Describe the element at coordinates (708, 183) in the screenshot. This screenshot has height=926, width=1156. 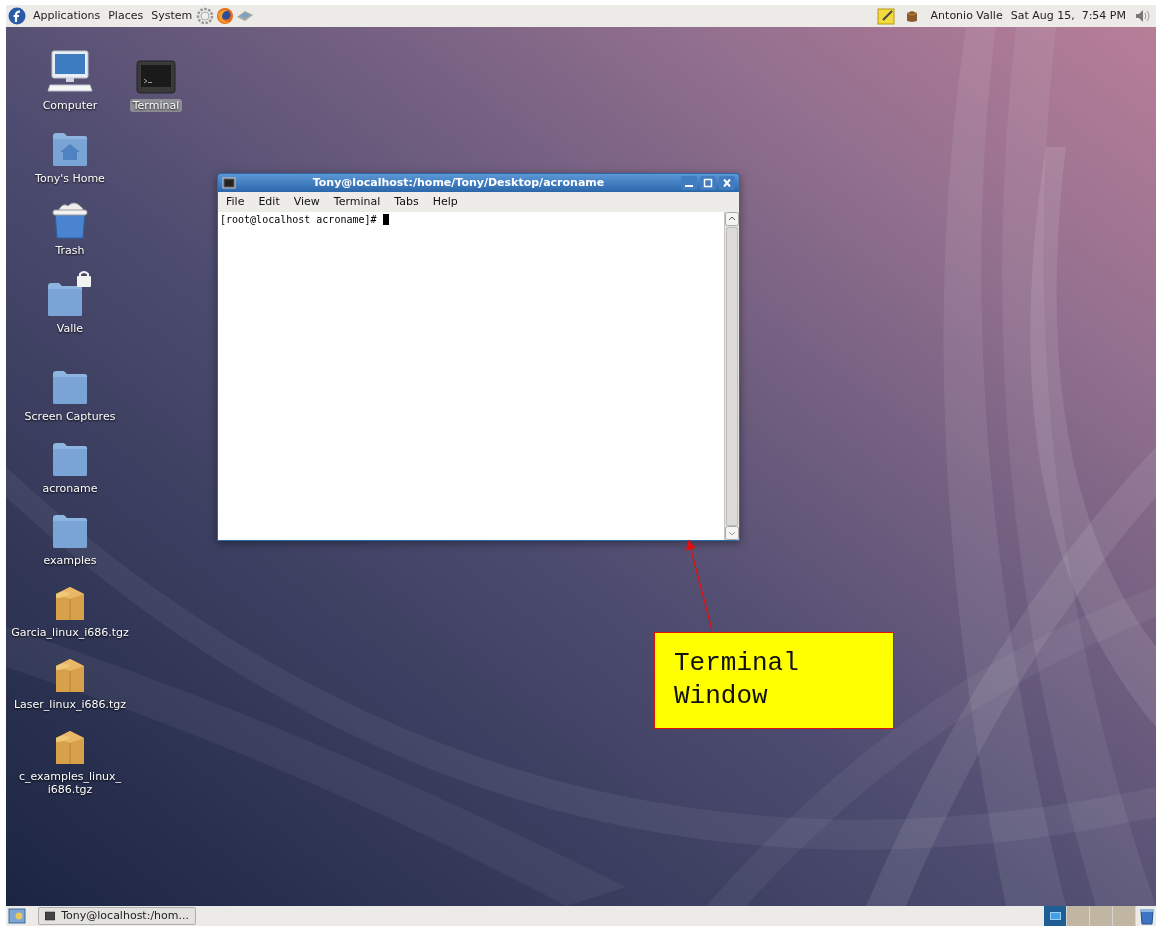
I see `maximize-button` at that location.